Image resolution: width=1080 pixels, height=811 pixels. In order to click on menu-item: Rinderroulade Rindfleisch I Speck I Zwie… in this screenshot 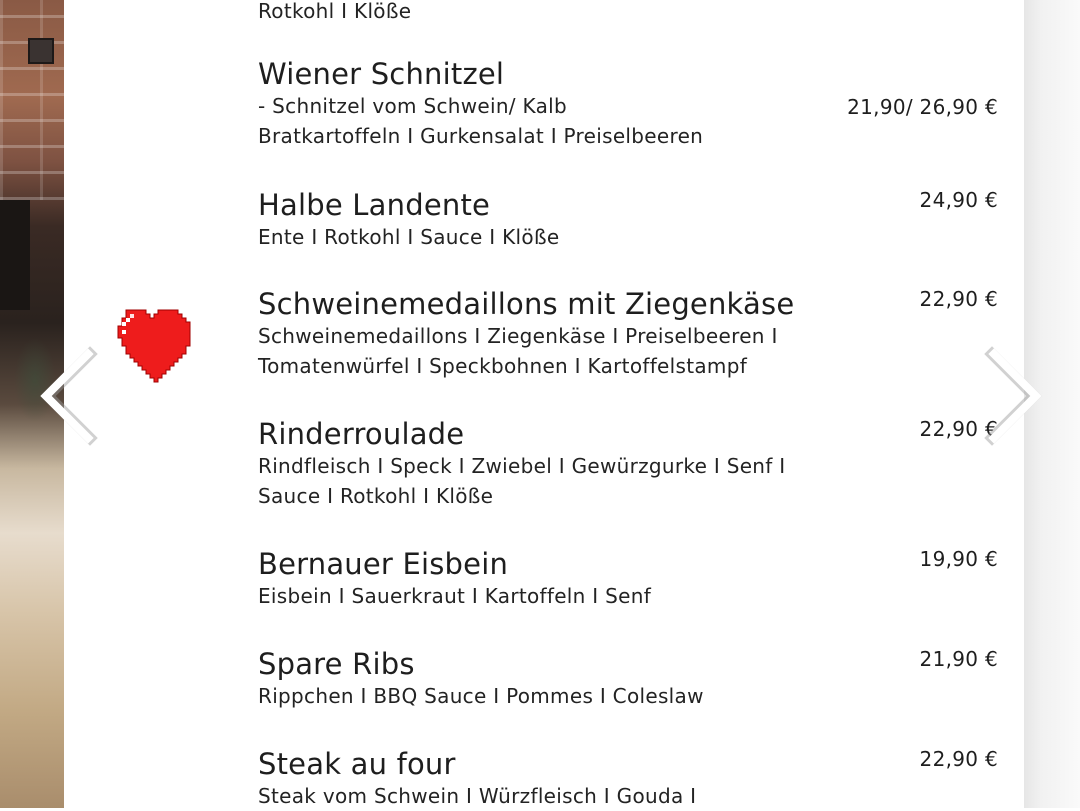, I will do `click(628, 464)`.